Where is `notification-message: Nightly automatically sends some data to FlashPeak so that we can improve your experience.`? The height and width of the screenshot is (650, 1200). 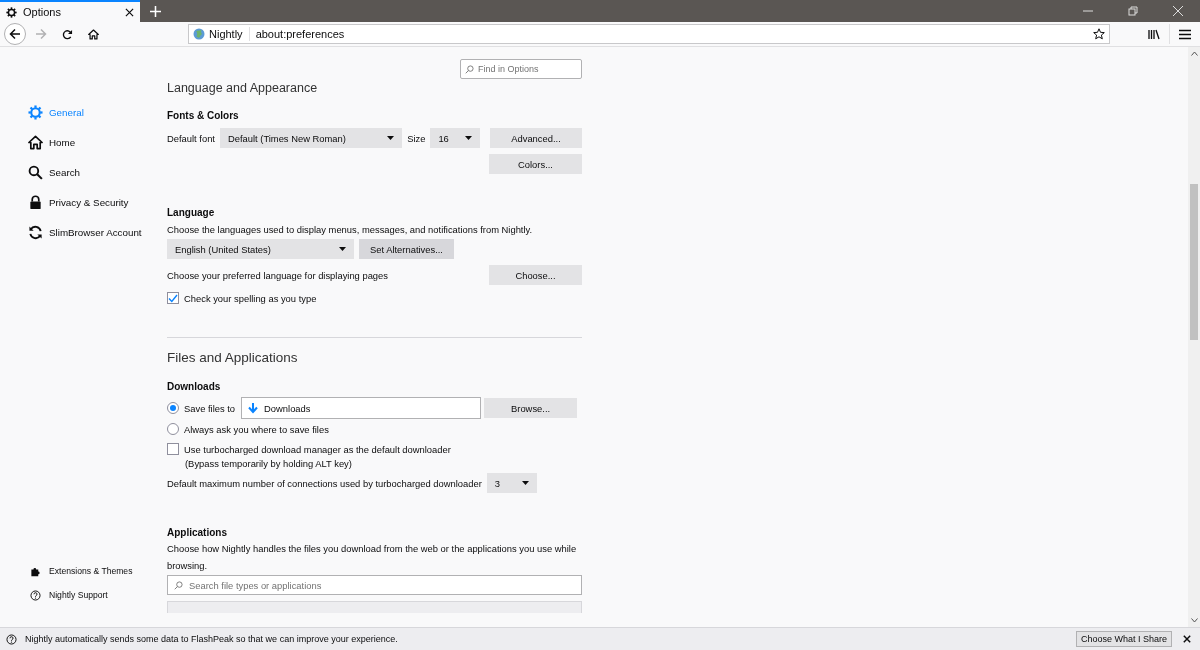 notification-message: Nightly automatically sends some data to FlashPeak so that we can improve your experience. is located at coordinates (211, 639).